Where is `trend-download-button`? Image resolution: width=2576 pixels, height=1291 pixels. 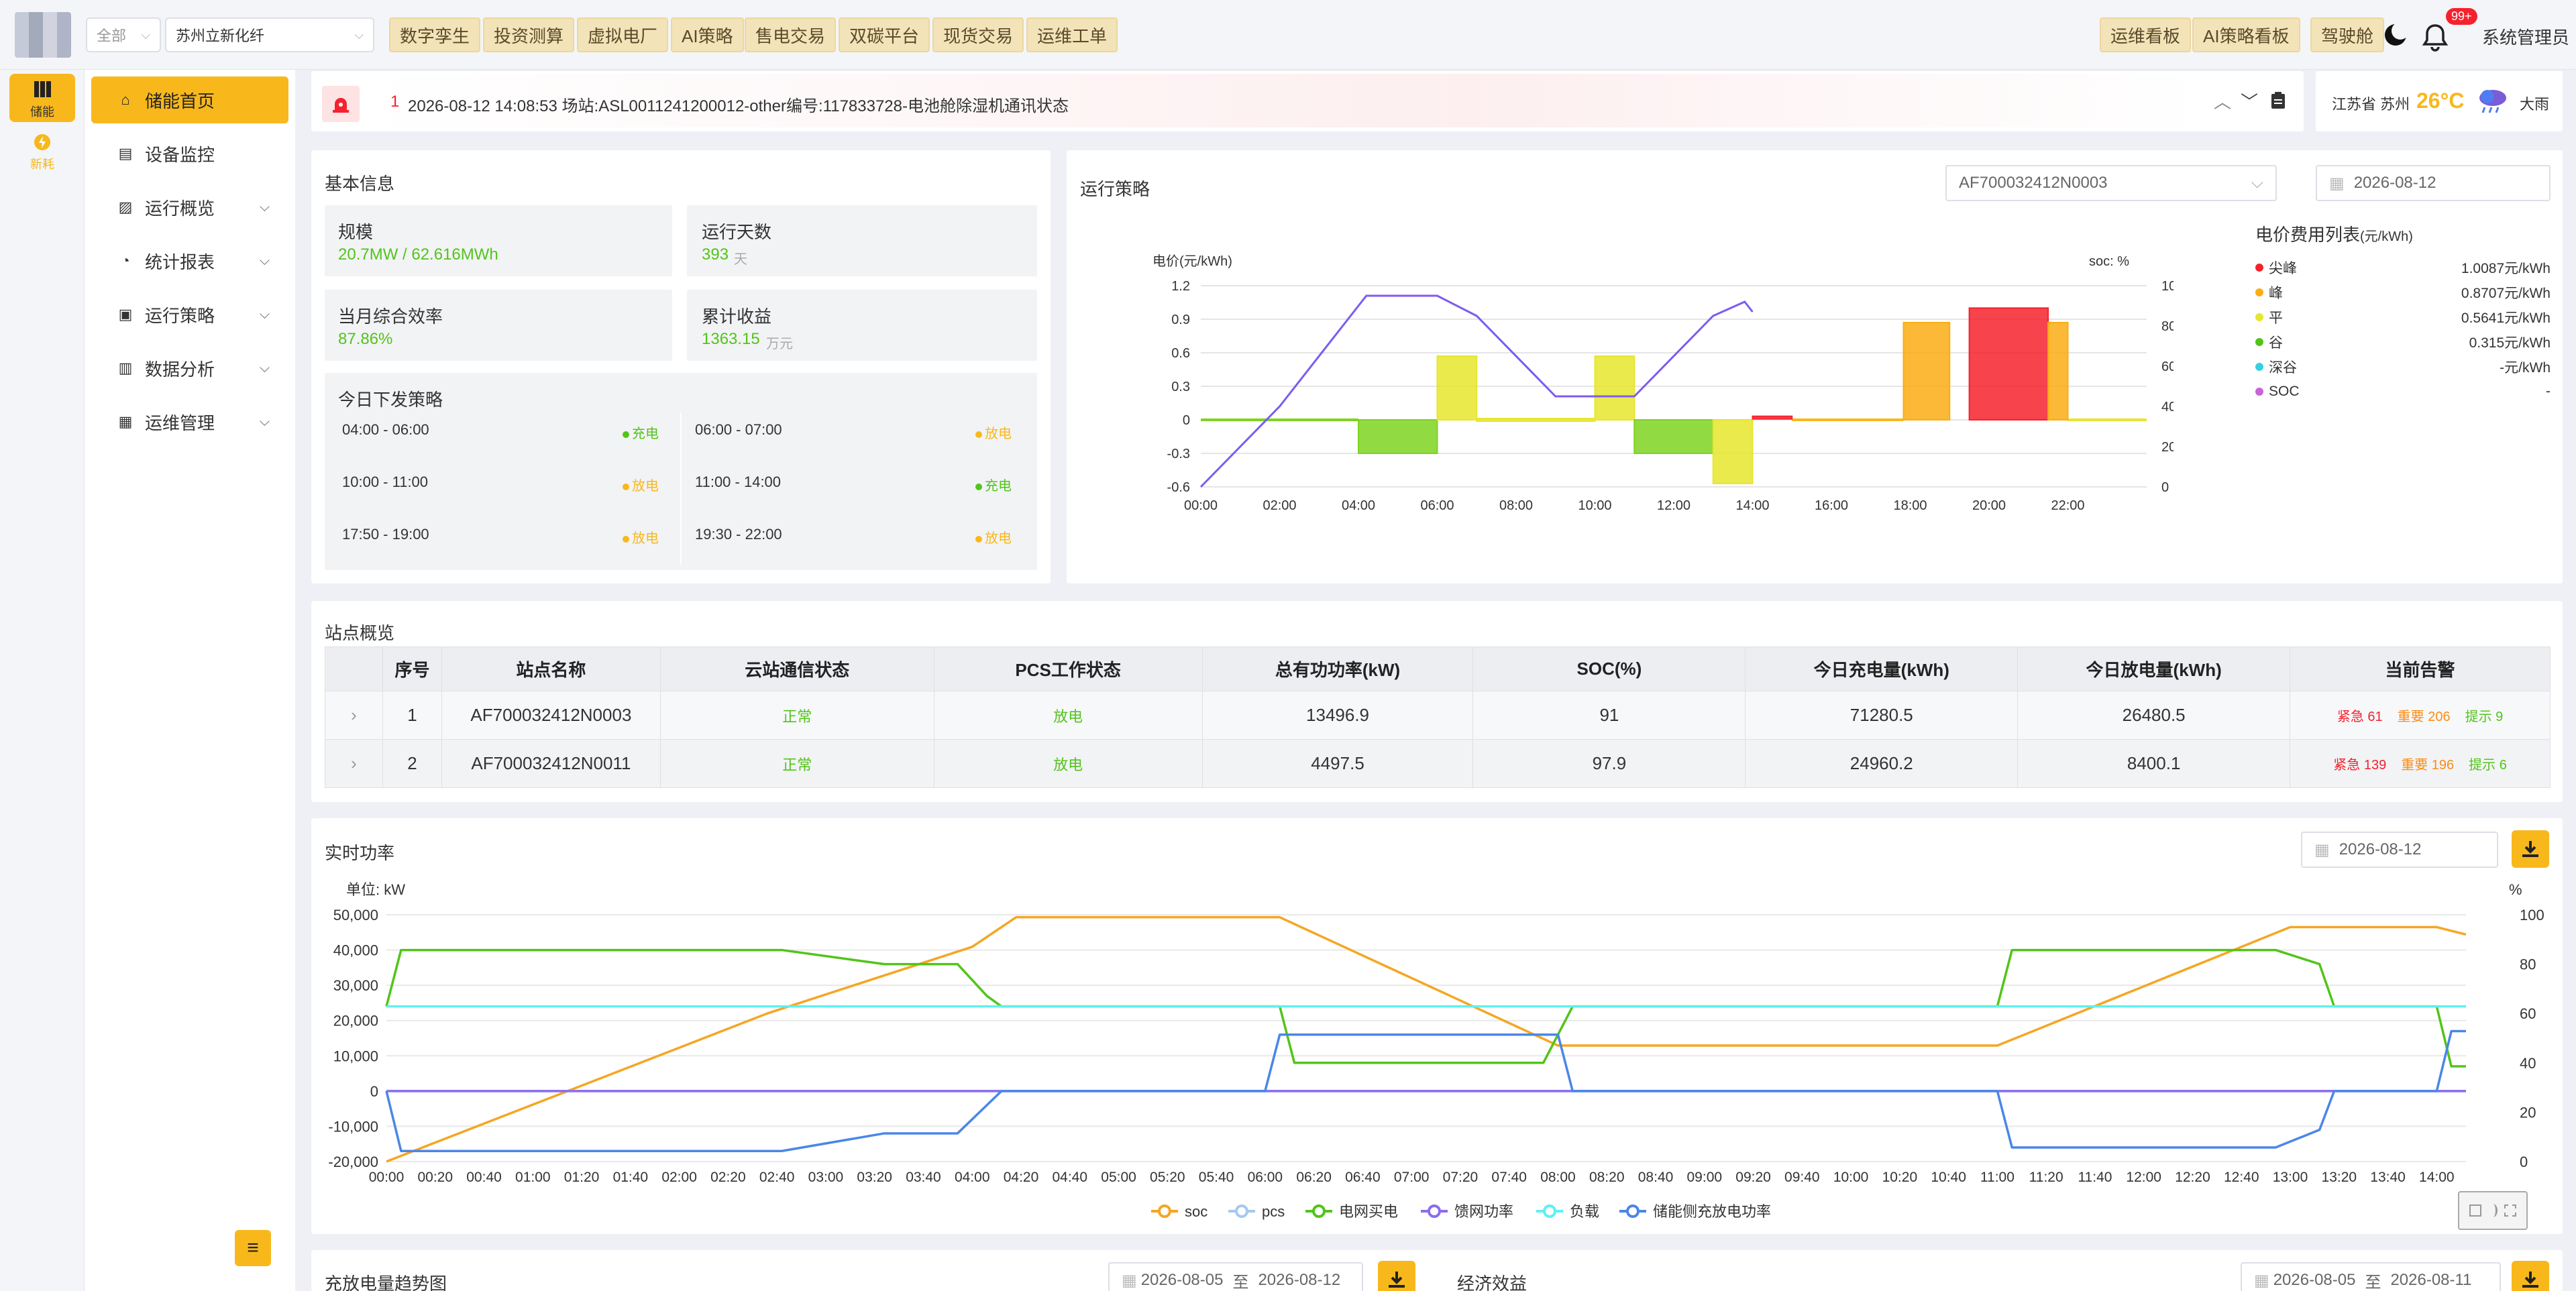
trend-download-button is located at coordinates (1396, 1276).